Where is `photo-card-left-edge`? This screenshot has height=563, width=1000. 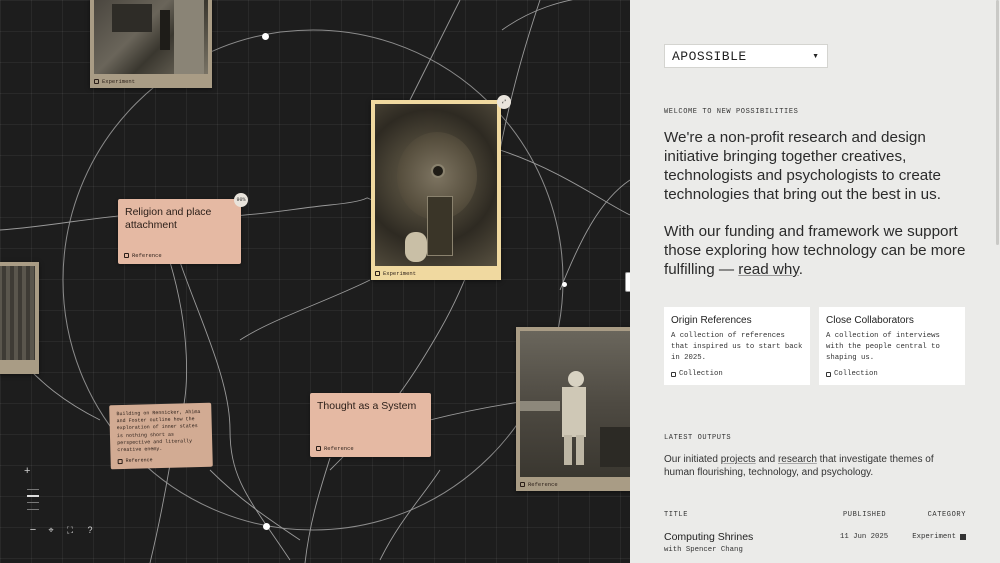
photo-card-left-edge is located at coordinates (19, 318).